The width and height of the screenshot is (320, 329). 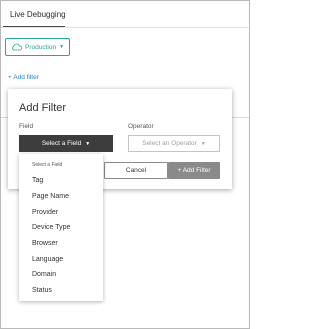 What do you see at coordinates (65, 259) in the screenshot?
I see `dropdown-option-language: Language` at bounding box center [65, 259].